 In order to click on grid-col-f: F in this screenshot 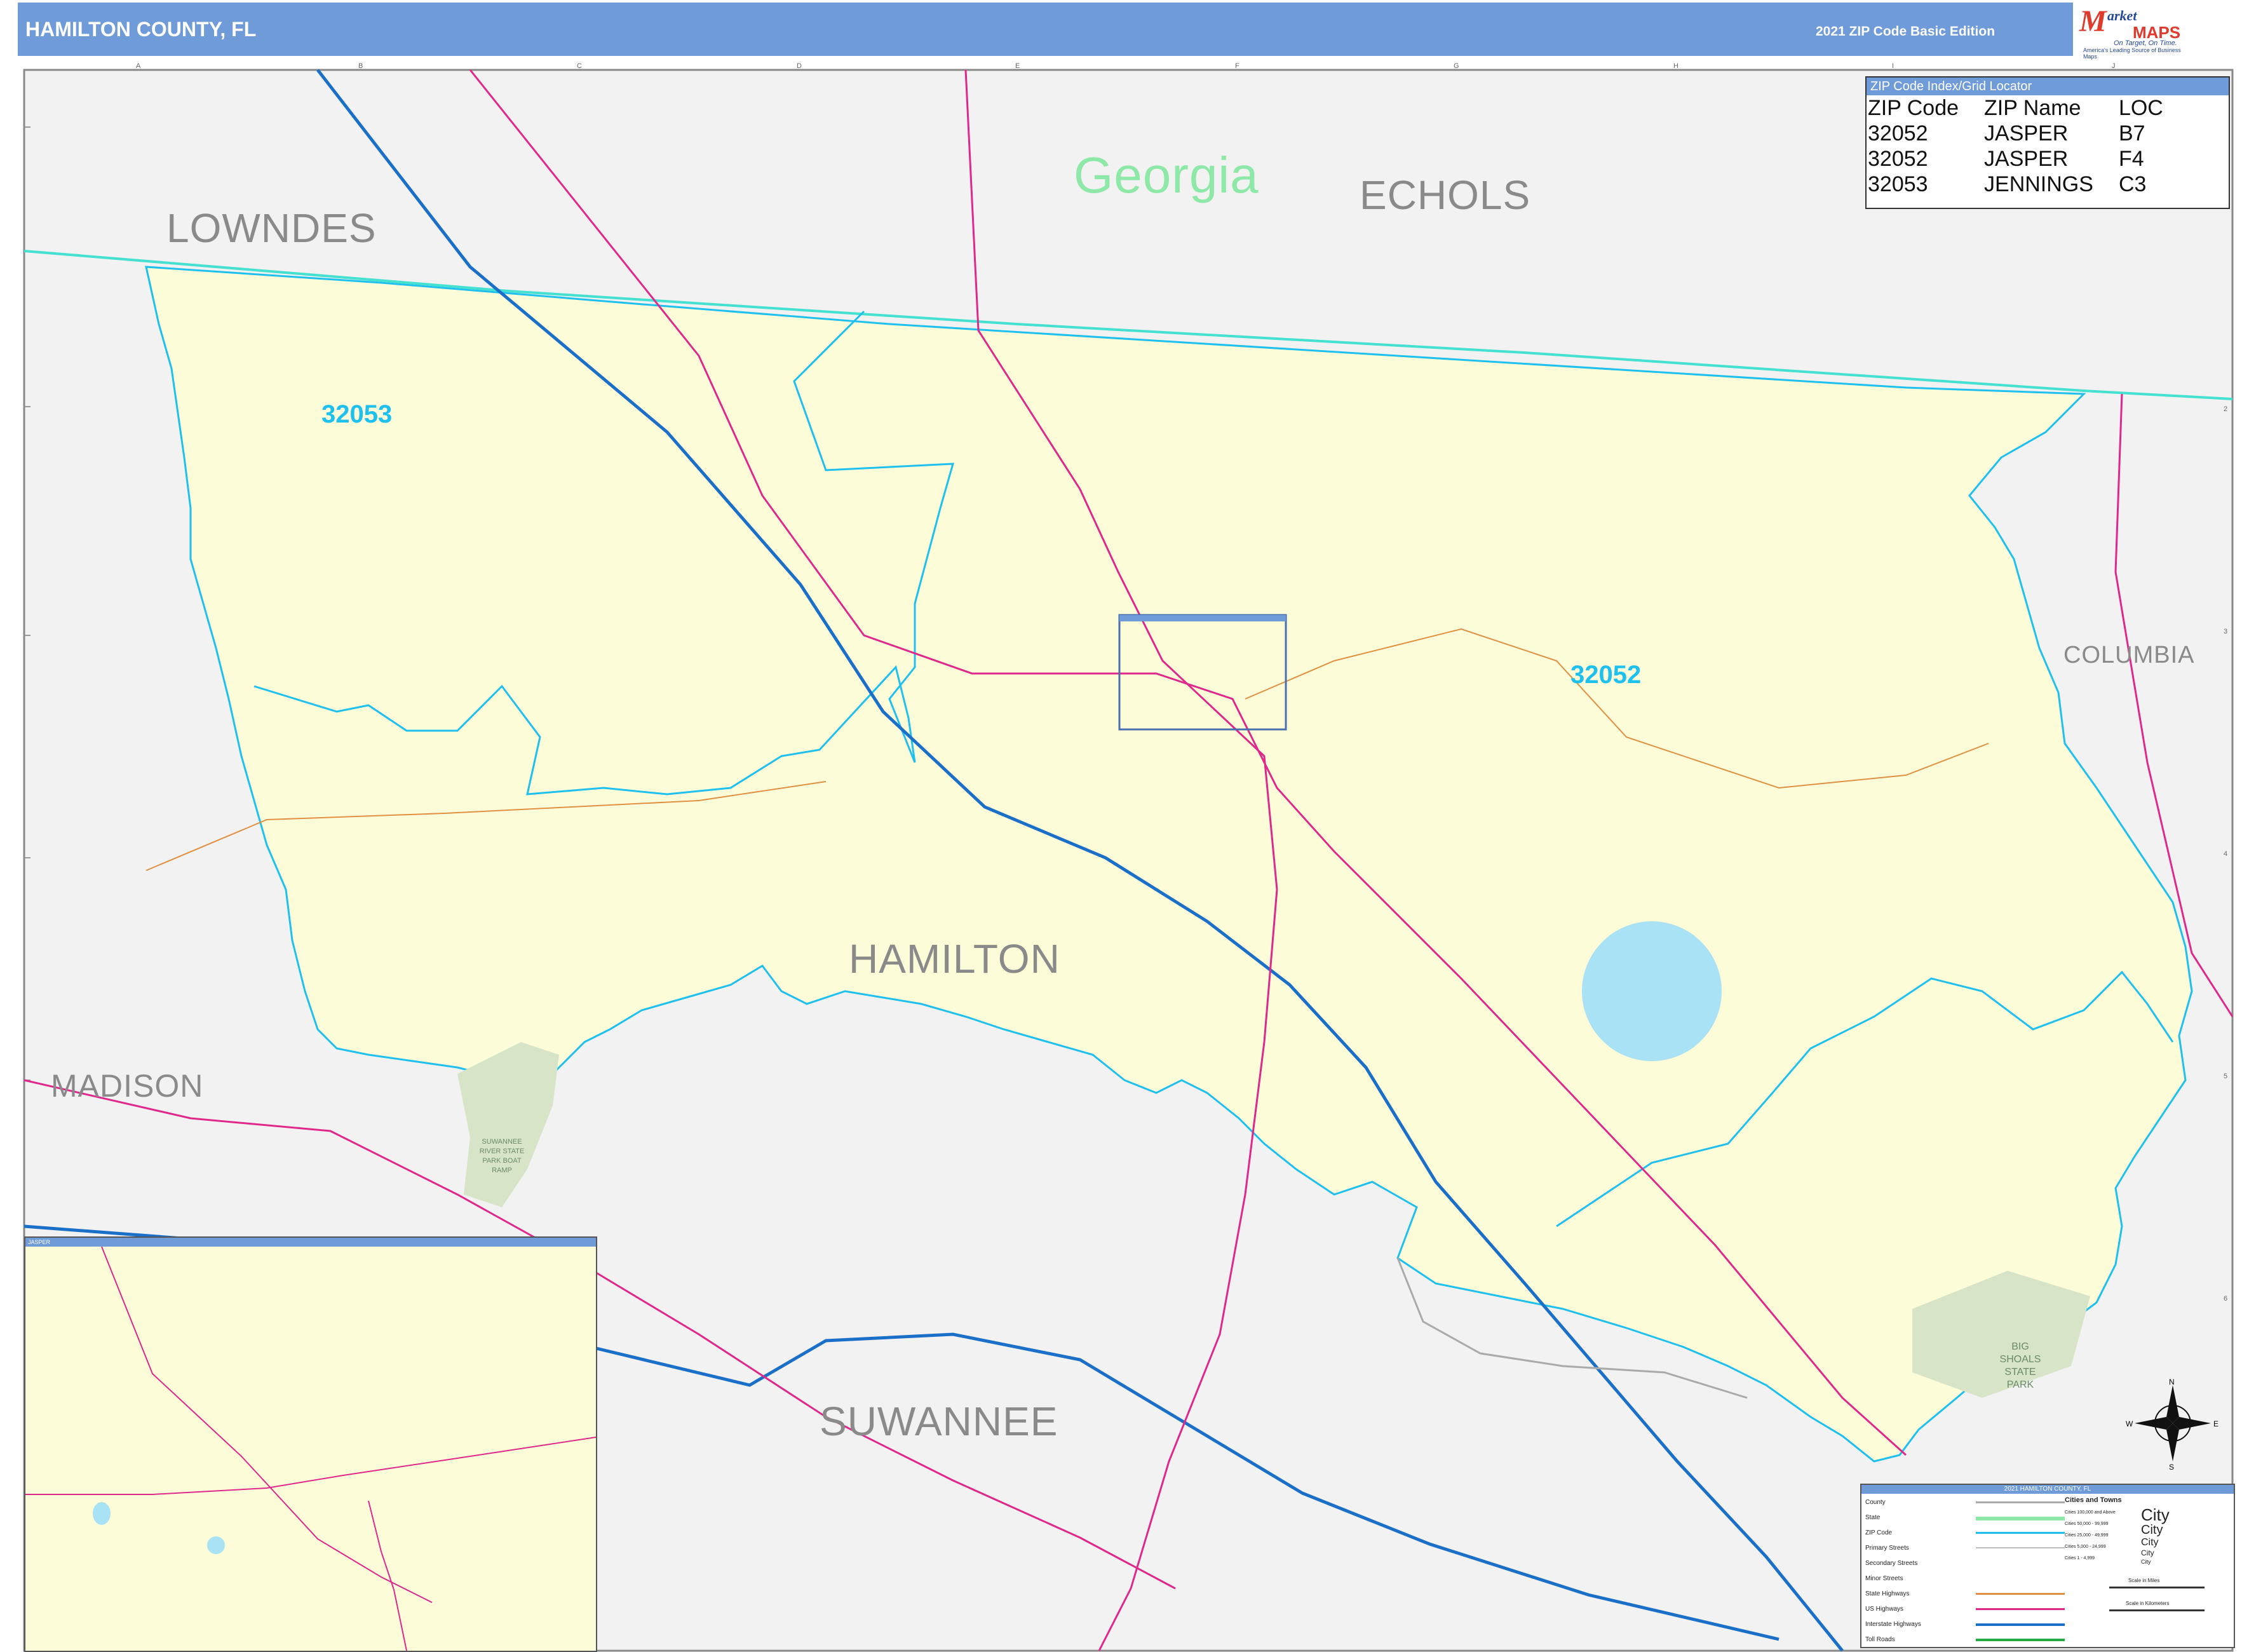, I will do `click(1237, 66)`.